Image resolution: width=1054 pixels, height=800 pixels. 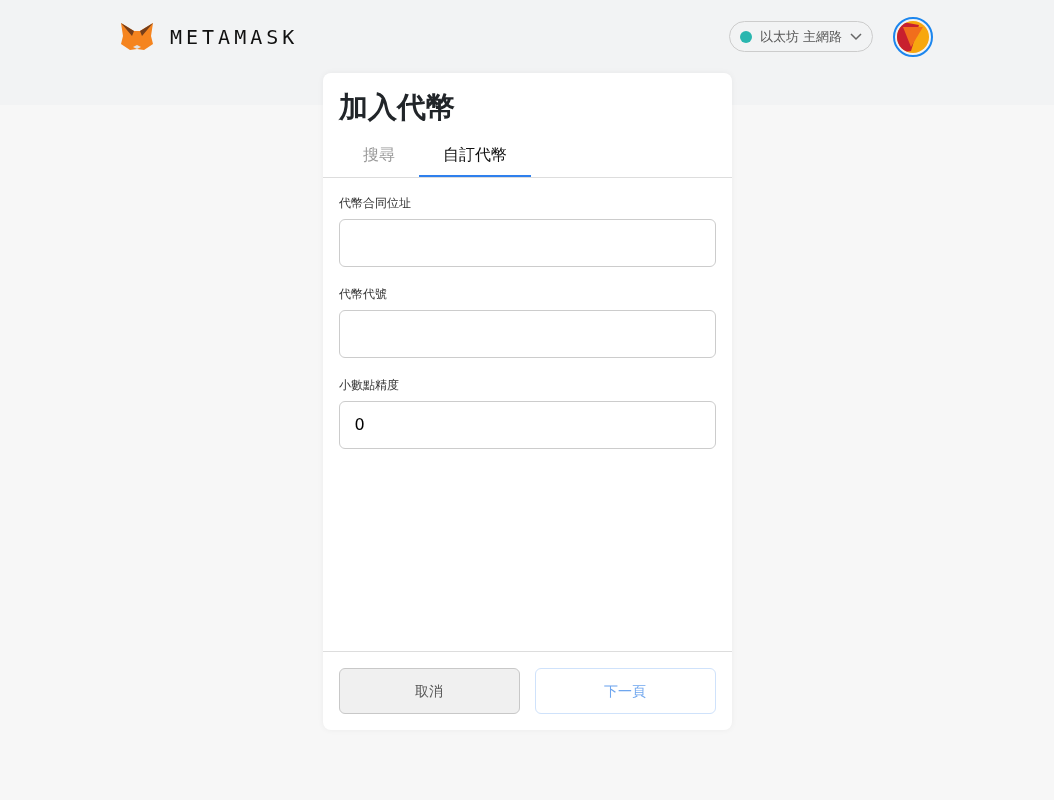 I want to click on cancel-button: 取消, so click(x=429, y=691).